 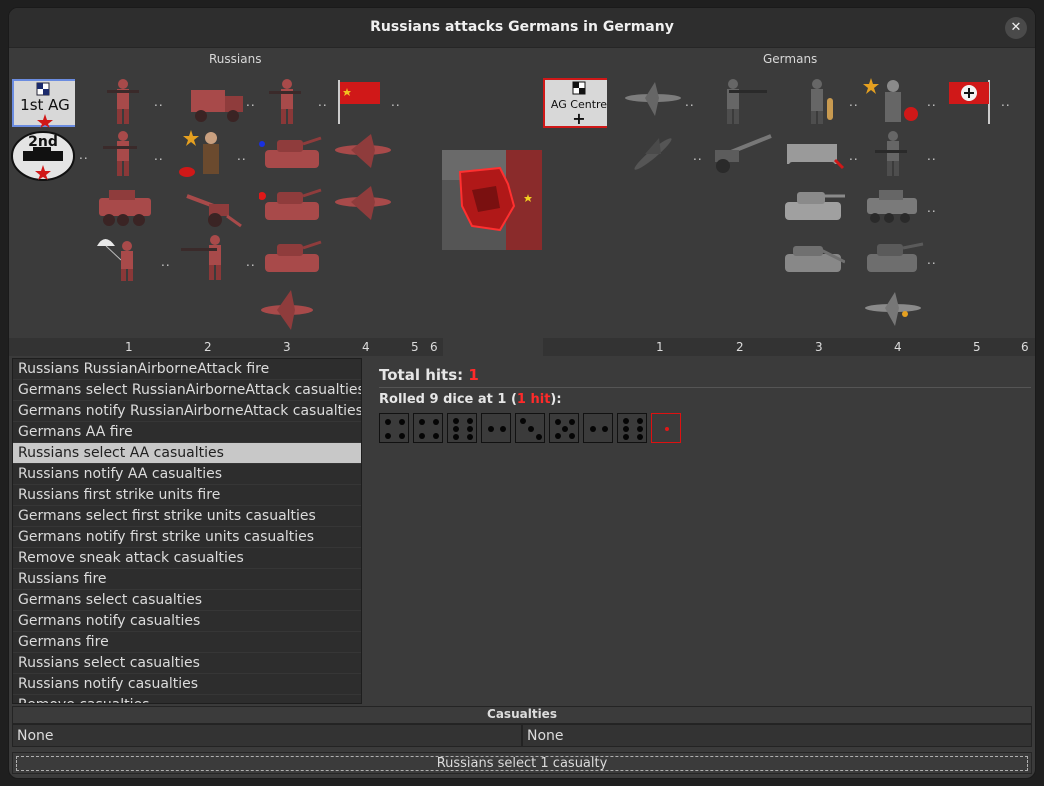 I want to click on russian-flag-unit, so click(x=363, y=101).